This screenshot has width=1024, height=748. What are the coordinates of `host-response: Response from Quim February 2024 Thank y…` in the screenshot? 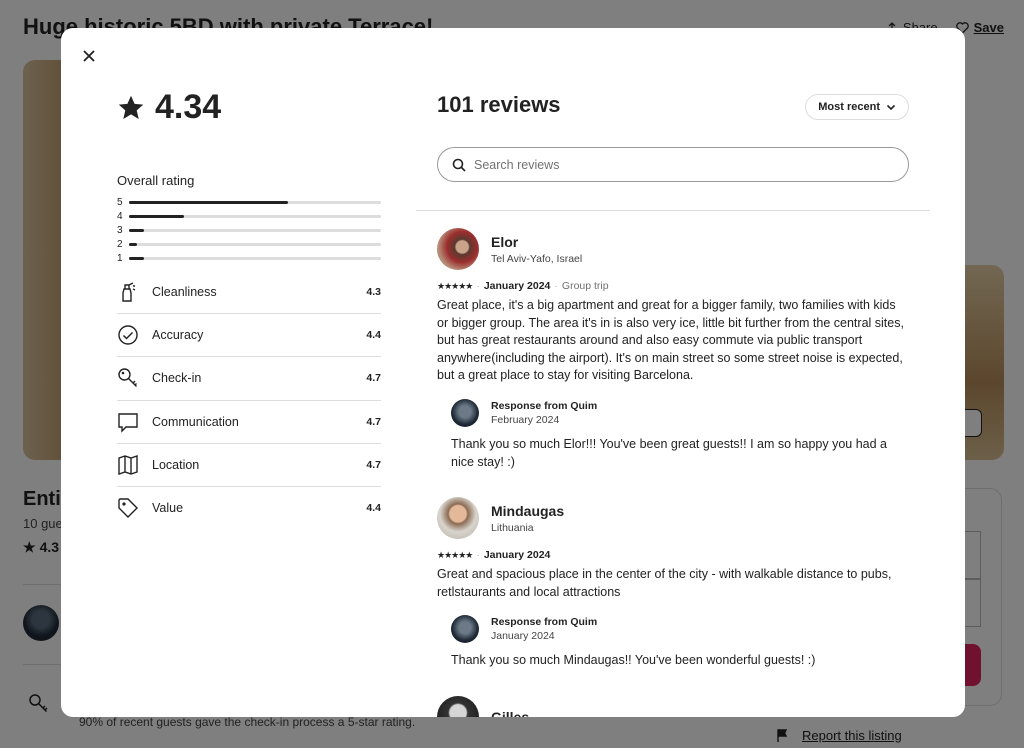 It's located at (680, 434).